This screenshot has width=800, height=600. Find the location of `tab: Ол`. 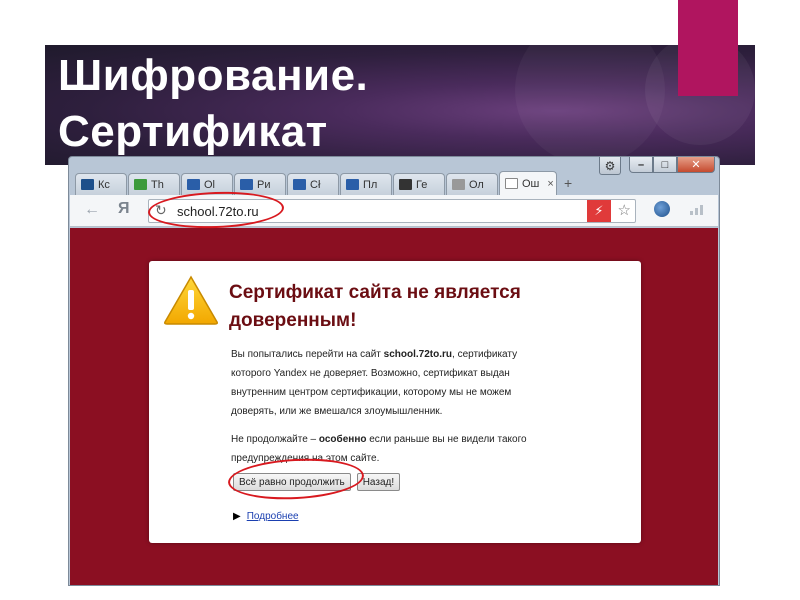

tab: Ол is located at coordinates (472, 184).